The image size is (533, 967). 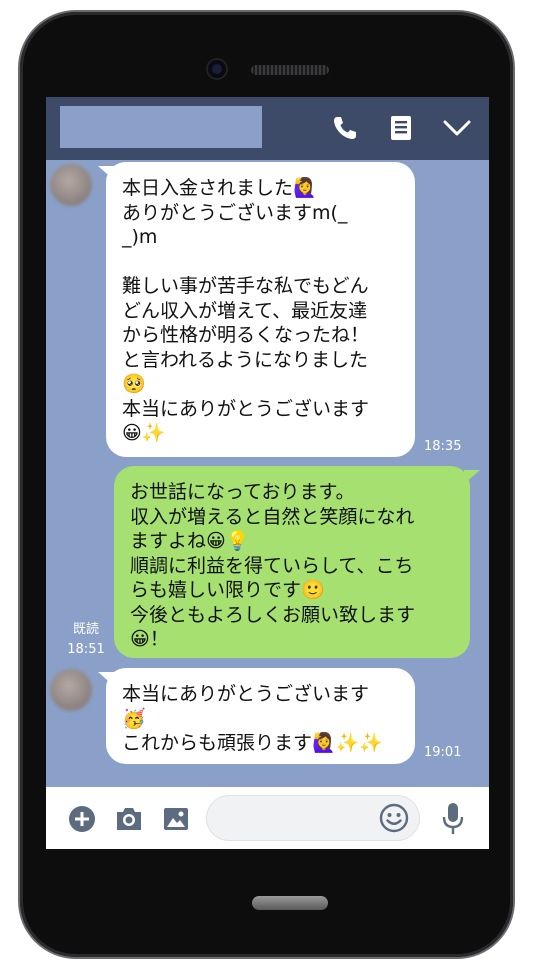 I want to click on message-line: どん収入が増えて、最近友達, so click(x=245, y=310).